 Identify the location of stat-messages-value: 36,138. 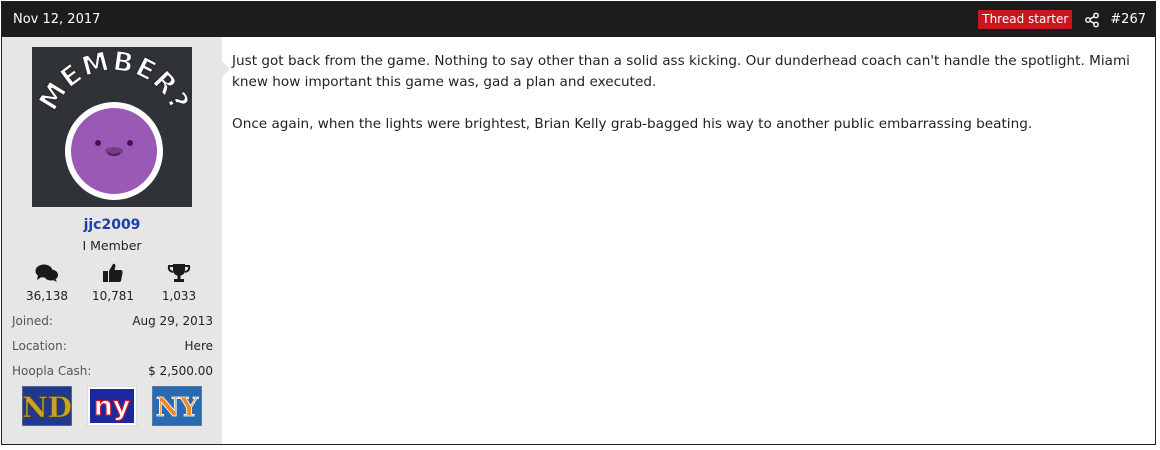
(47, 296).